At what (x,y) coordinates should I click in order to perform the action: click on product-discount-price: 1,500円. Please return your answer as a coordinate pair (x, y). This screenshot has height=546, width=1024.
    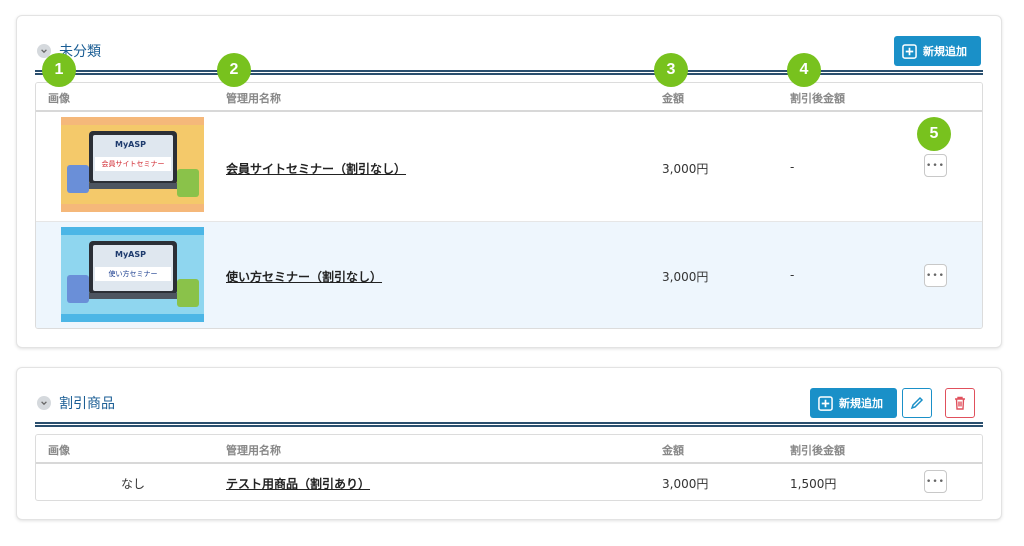
    Looking at the image, I should click on (813, 484).